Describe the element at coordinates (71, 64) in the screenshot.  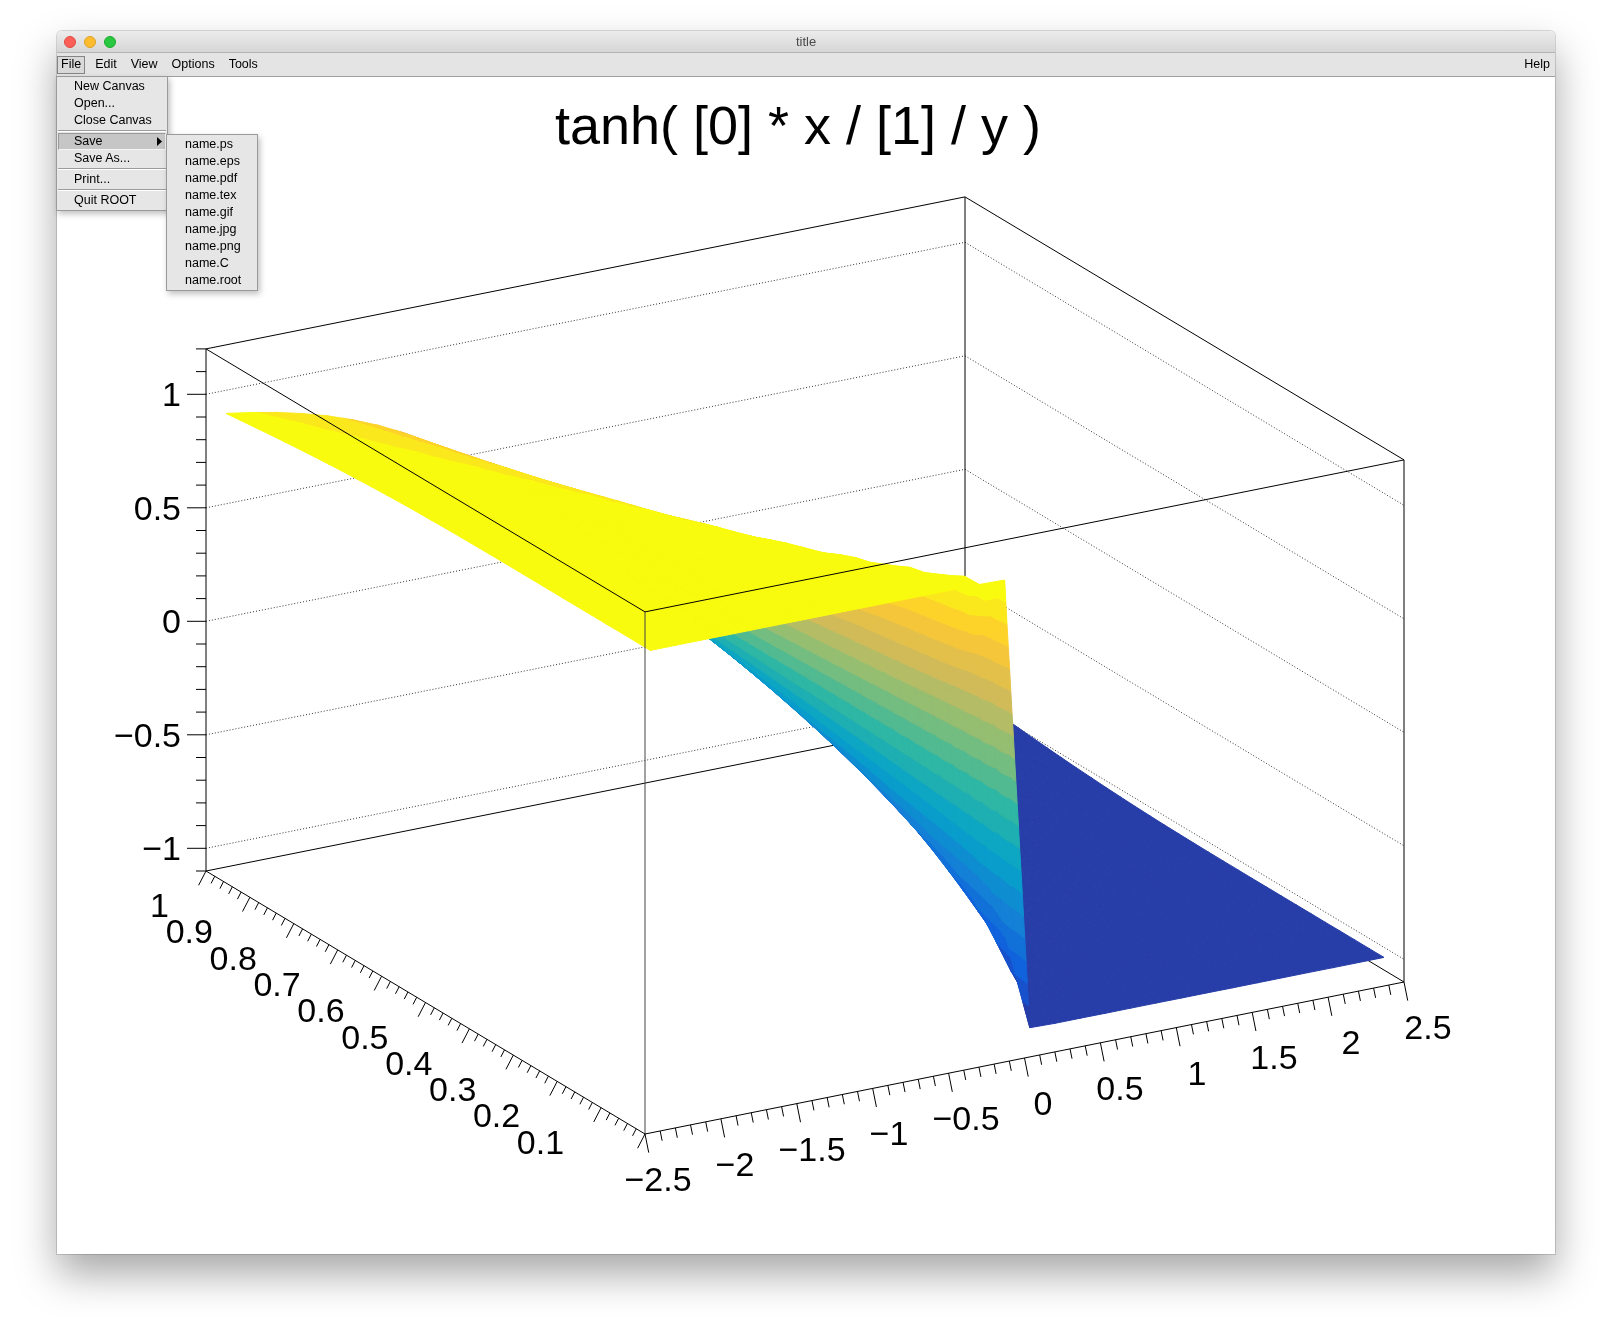
I see `menubar-item: File` at that location.